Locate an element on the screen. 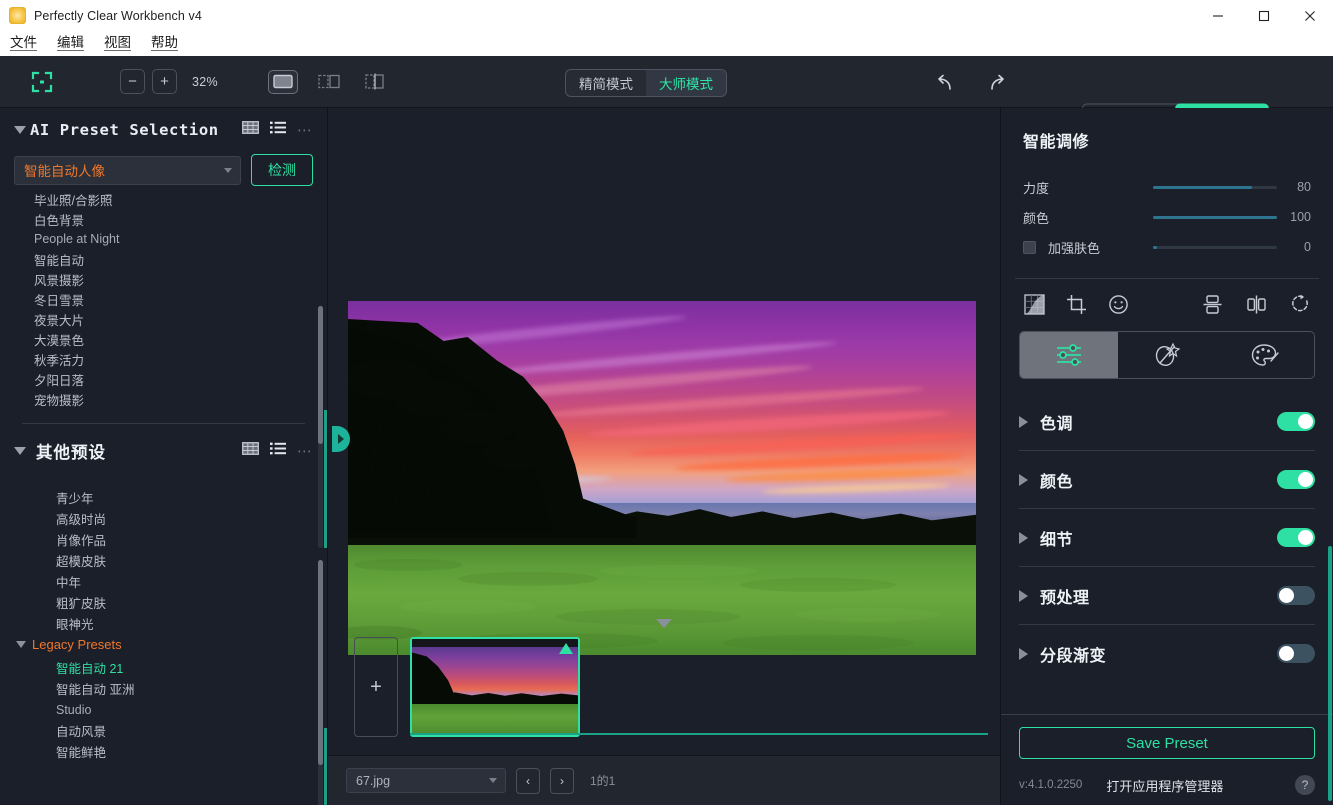  undo-icon is located at coordinates (945, 83).